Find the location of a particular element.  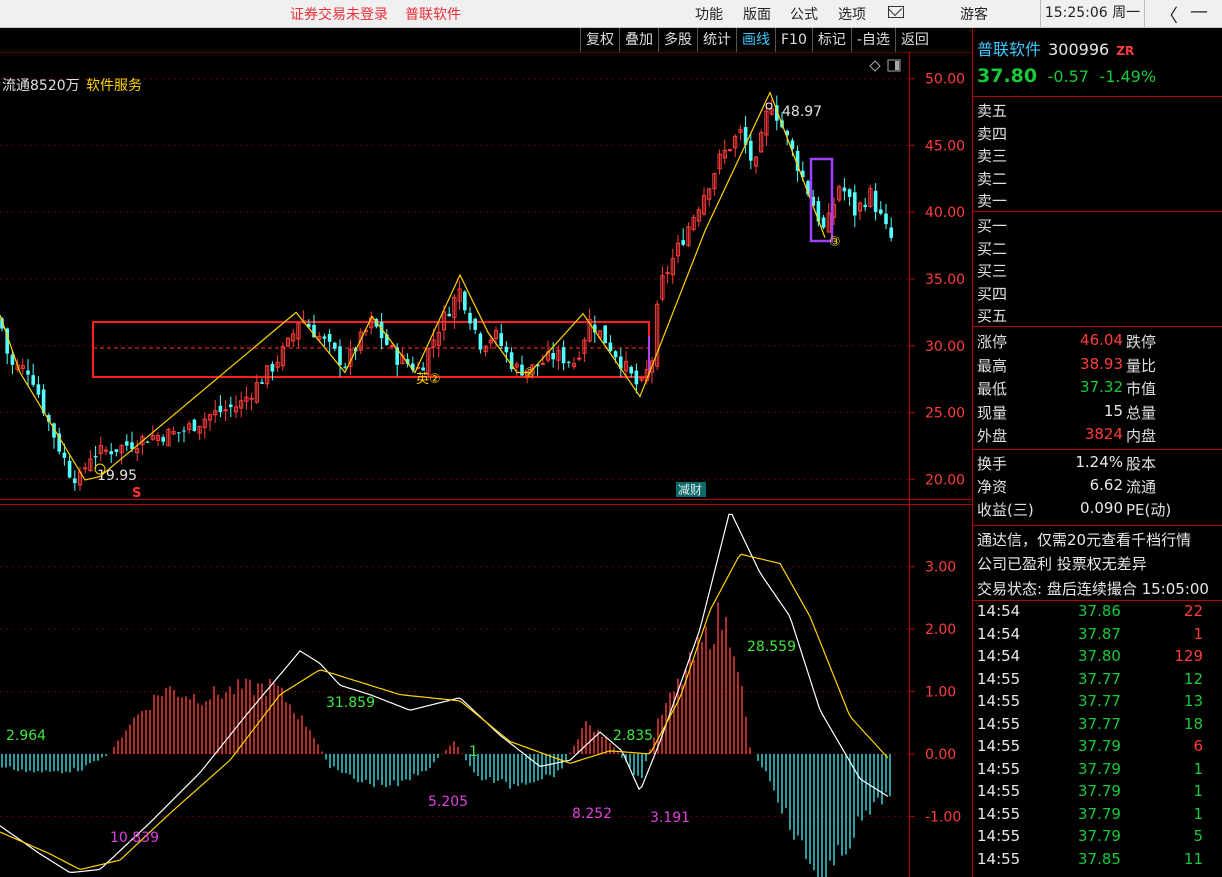

tick-row: 14:54 37.87 1 is located at coordinates (1097, 636).